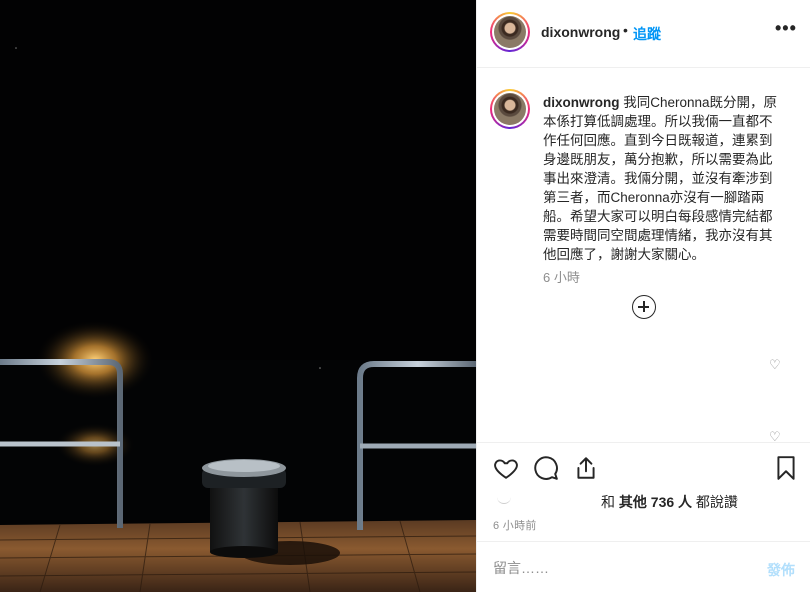 Image resolution: width=810 pixels, height=592 pixels. What do you see at coordinates (586, 468) in the screenshot?
I see `share-icon` at bounding box center [586, 468].